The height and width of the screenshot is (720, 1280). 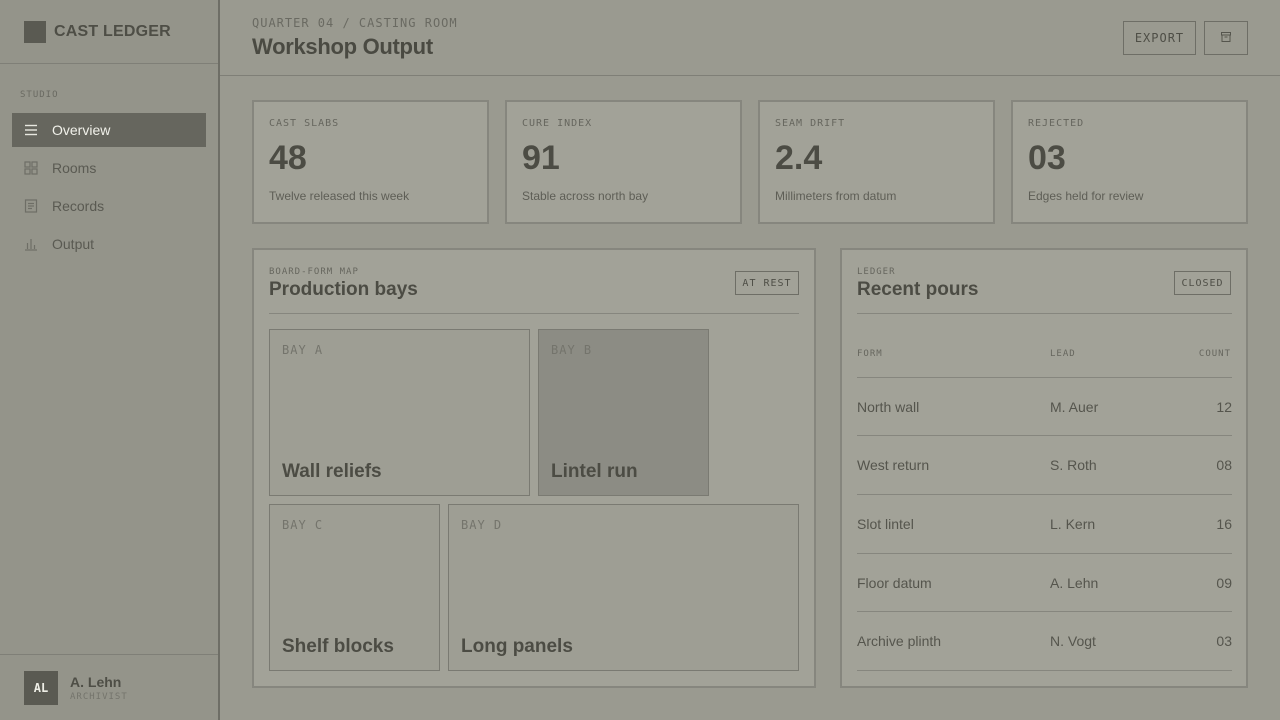 I want to click on cell-form: Archive plinth, so click(x=899, y=641).